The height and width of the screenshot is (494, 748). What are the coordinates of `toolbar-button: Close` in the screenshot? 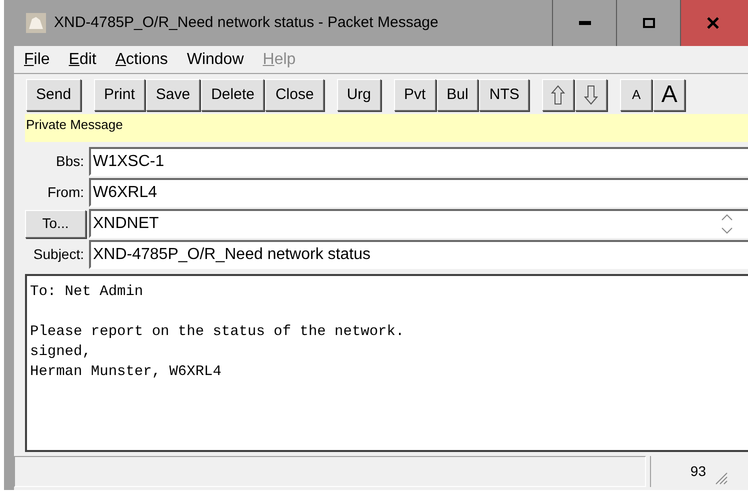 It's located at (294, 95).